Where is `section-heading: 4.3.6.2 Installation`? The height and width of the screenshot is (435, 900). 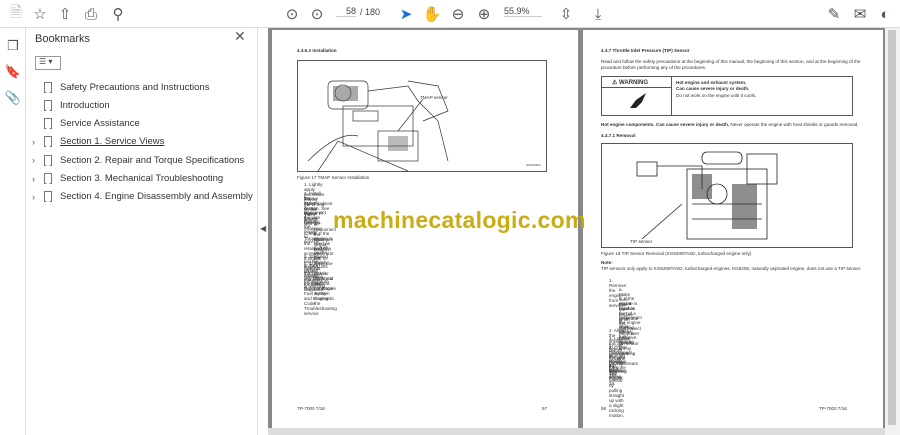 section-heading: 4.3.6.2 Installation is located at coordinates (317, 50).